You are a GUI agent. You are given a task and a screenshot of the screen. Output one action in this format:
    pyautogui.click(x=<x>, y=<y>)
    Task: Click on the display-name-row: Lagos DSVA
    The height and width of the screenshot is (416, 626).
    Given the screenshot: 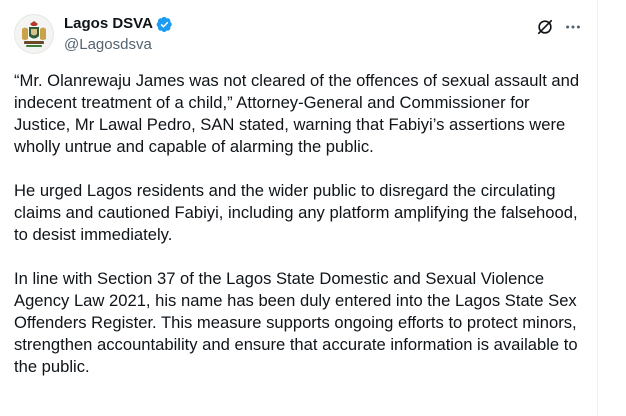 What is the action you would take?
    pyautogui.click(x=118, y=24)
    